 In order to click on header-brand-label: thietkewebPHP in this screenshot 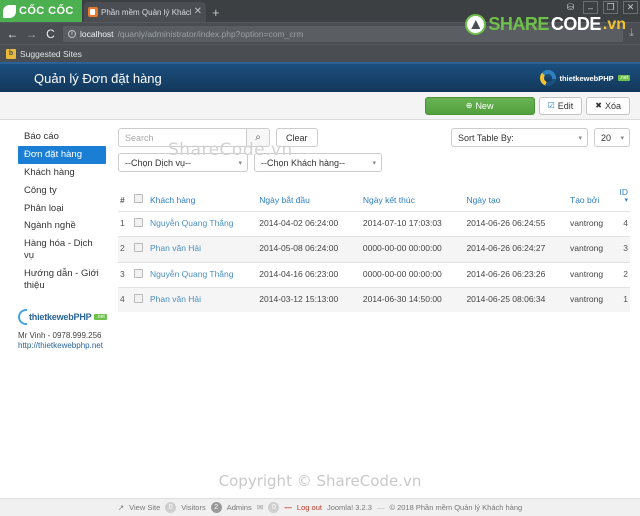, I will do `click(586, 78)`.